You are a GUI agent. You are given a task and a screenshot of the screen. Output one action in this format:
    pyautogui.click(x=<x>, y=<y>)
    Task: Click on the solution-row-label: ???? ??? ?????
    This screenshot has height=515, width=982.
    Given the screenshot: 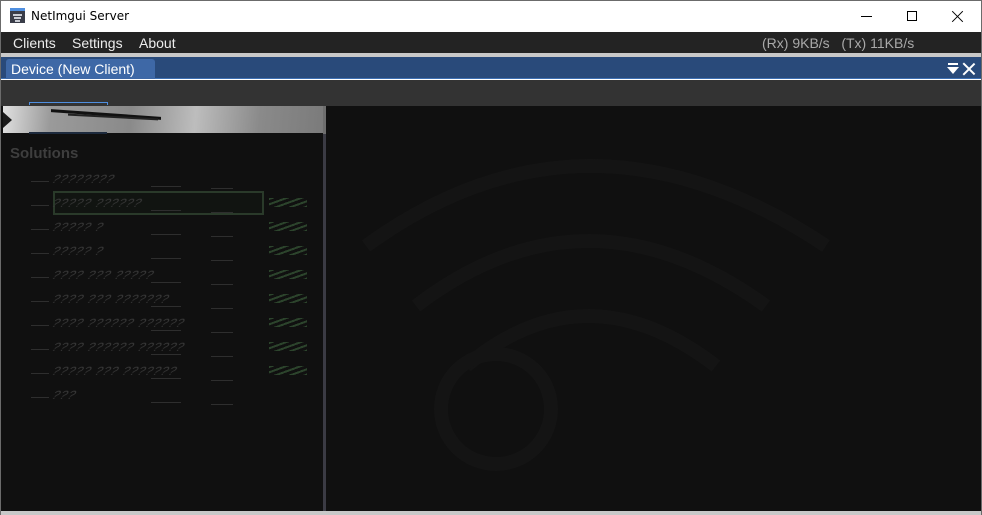 What is the action you would take?
    pyautogui.click(x=103, y=275)
    